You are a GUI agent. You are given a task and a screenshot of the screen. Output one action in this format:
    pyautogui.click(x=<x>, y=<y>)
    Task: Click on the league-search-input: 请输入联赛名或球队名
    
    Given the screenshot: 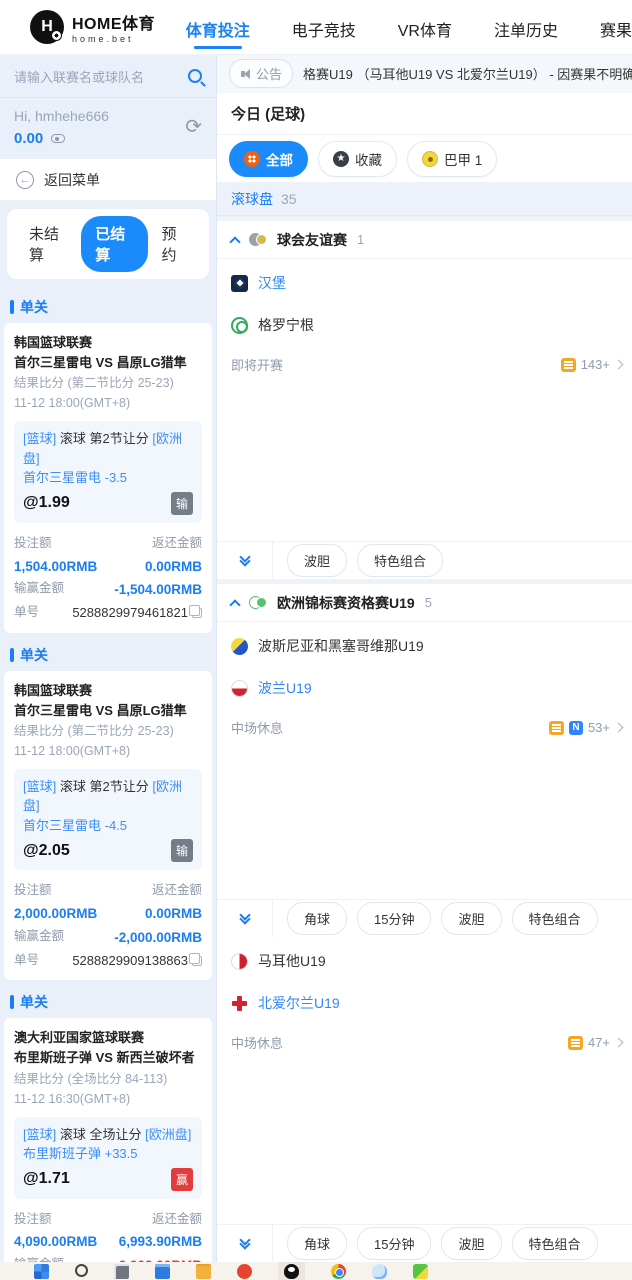 What is the action you would take?
    pyautogui.click(x=108, y=76)
    